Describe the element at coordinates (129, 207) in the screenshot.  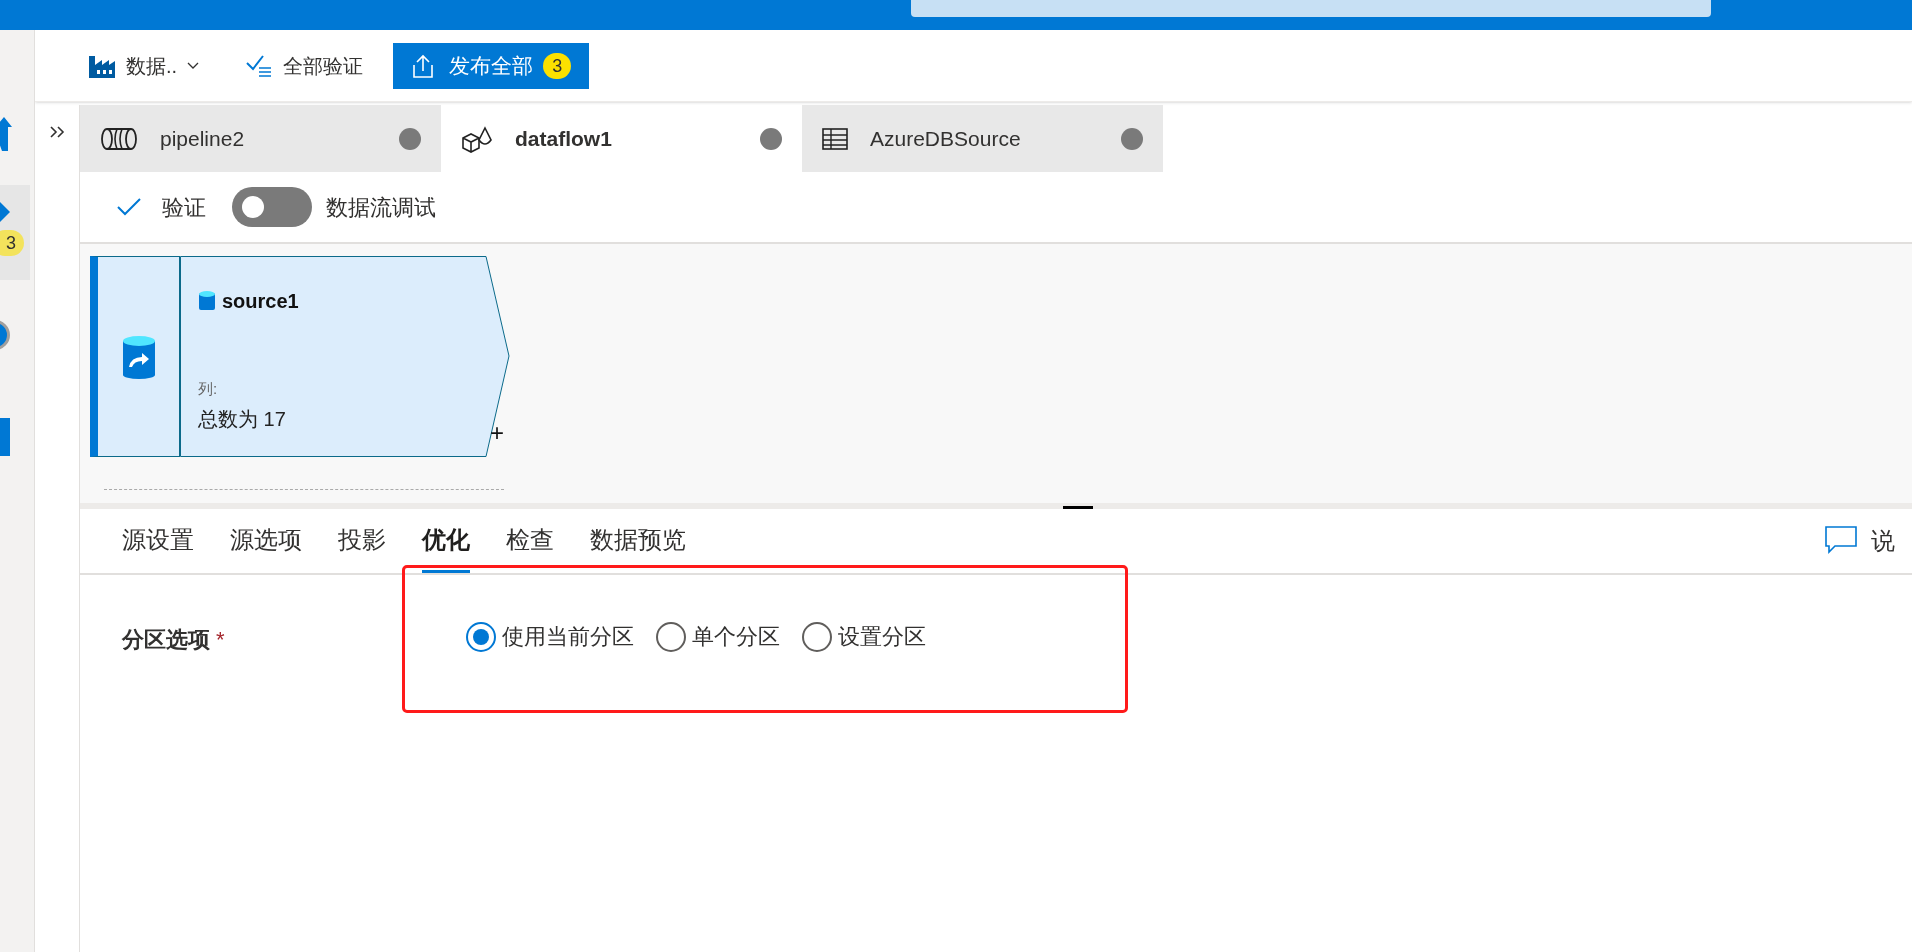
I see `check-icon` at that location.